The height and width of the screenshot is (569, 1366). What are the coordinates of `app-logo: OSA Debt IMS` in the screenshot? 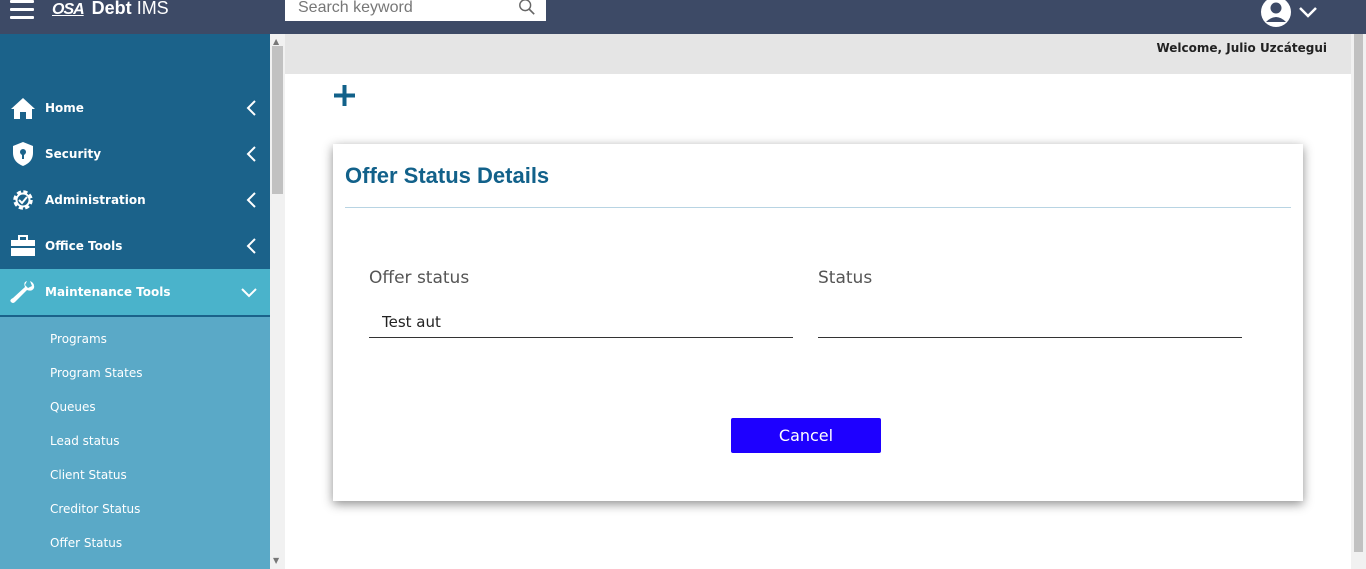 It's located at (110, 9).